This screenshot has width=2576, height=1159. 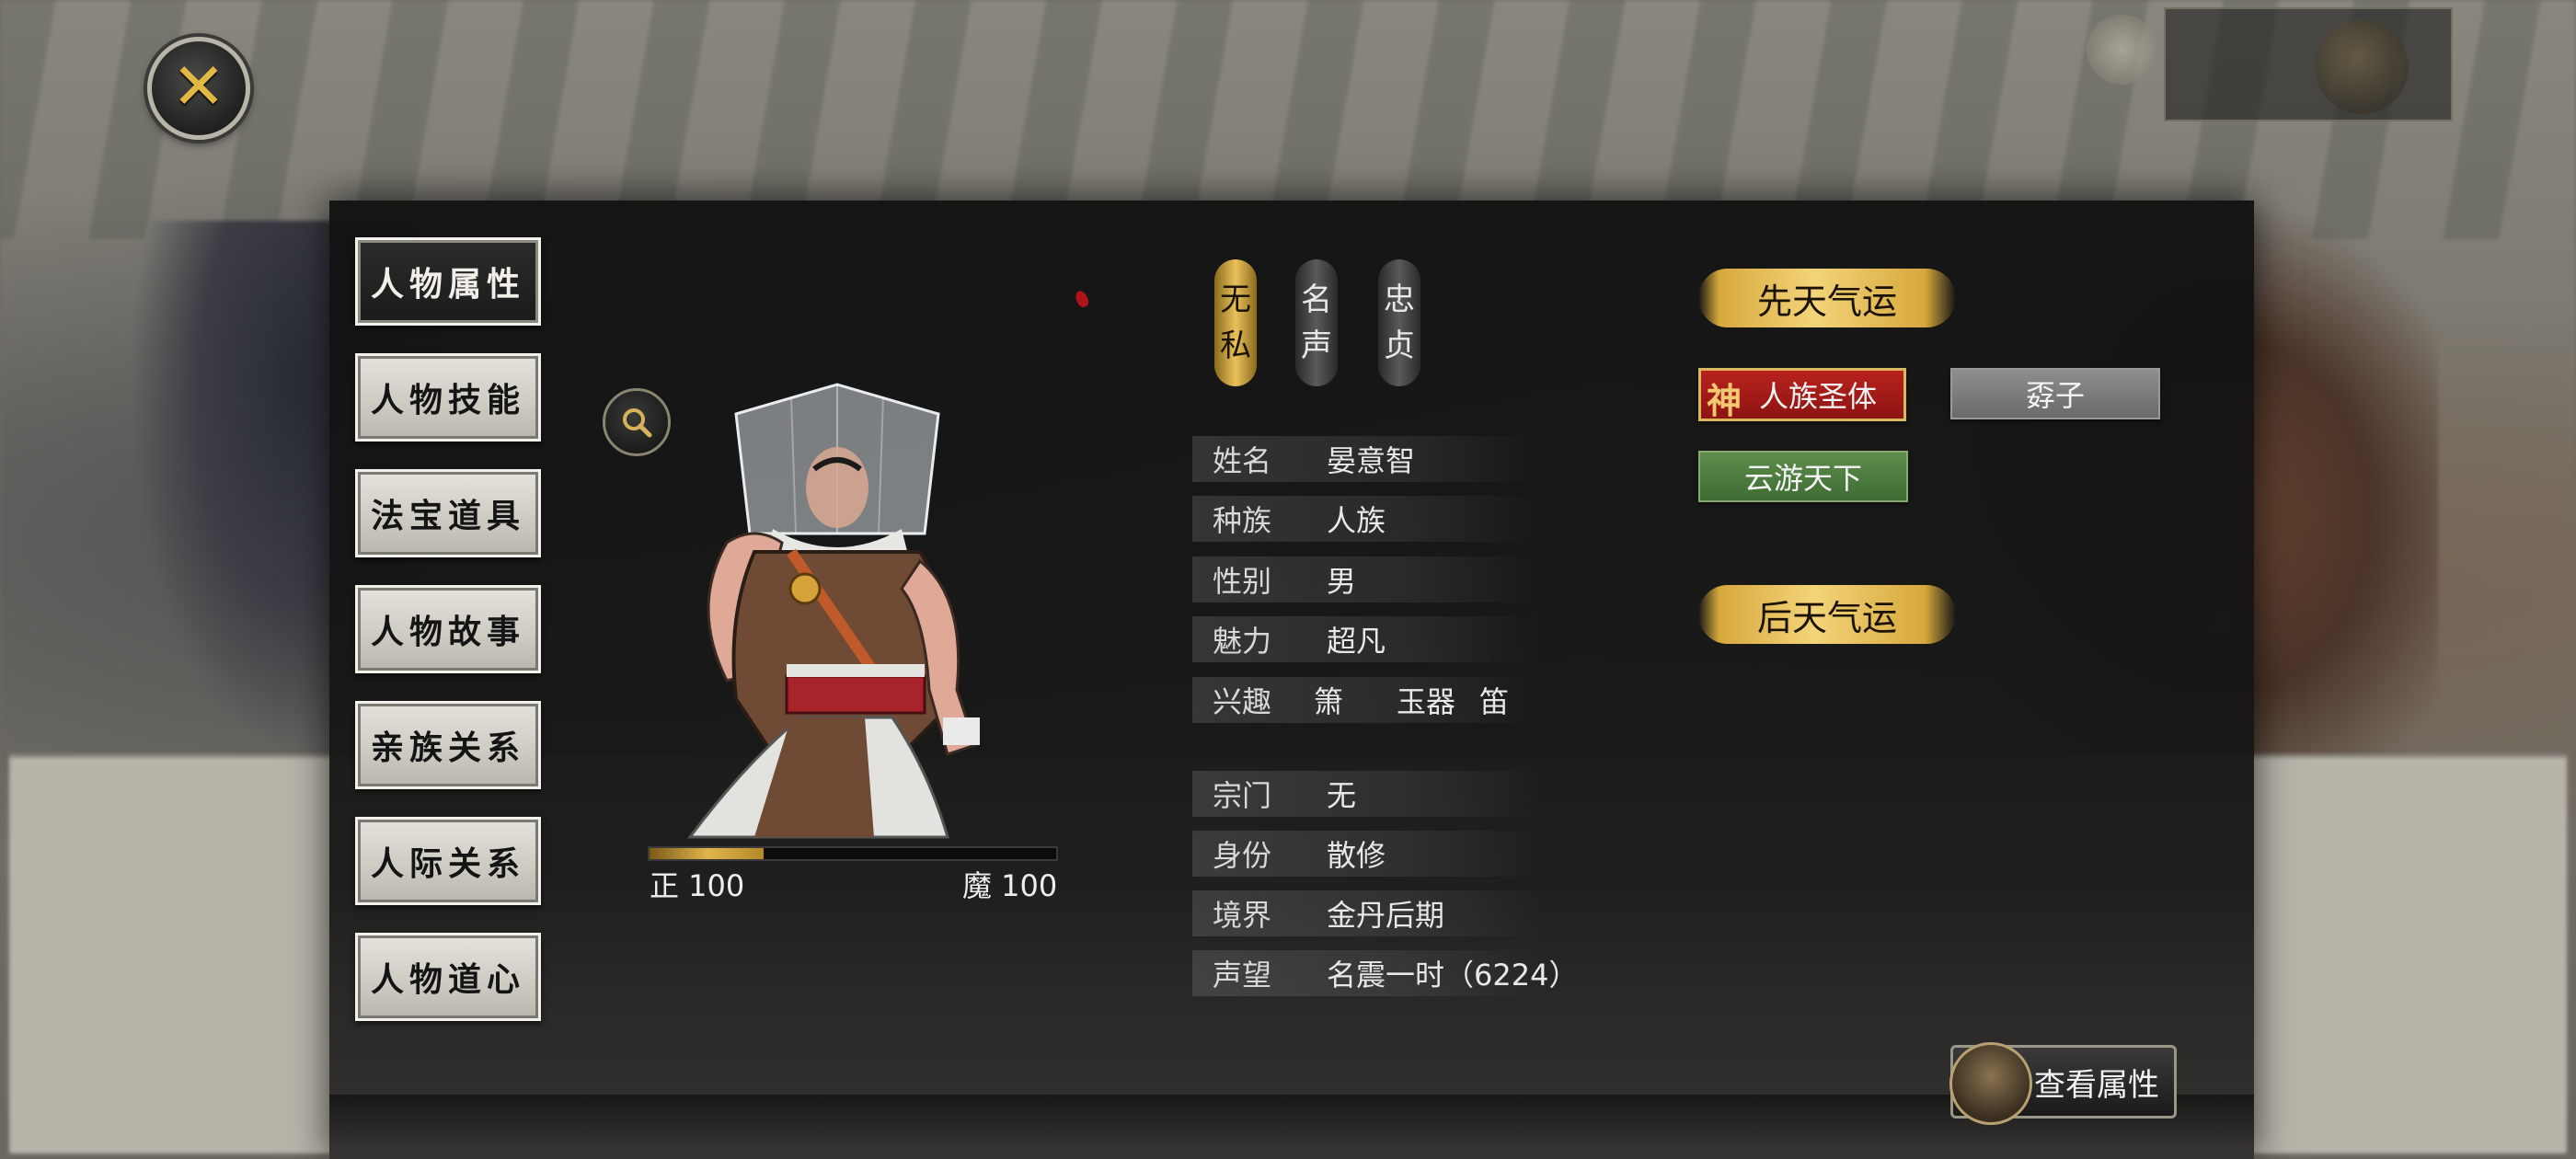 What do you see at coordinates (1827, 298) in the screenshot?
I see `innate-fortune-title: 先天气运` at bounding box center [1827, 298].